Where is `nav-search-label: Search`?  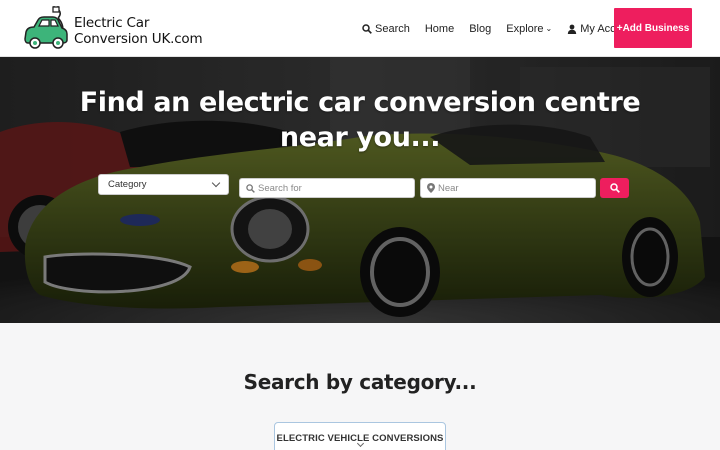 nav-search-label: Search is located at coordinates (392, 28).